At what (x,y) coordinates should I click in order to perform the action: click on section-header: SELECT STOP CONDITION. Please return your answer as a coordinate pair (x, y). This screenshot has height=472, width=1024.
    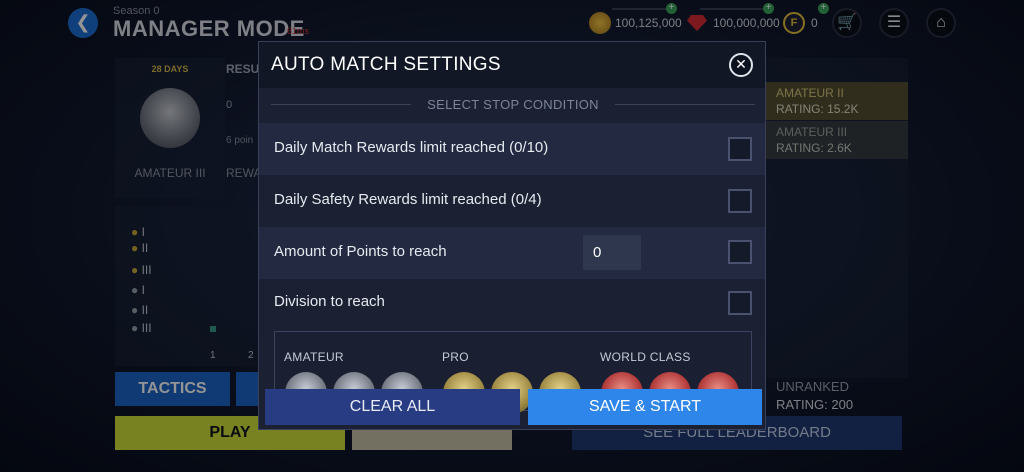
    Looking at the image, I should click on (513, 105).